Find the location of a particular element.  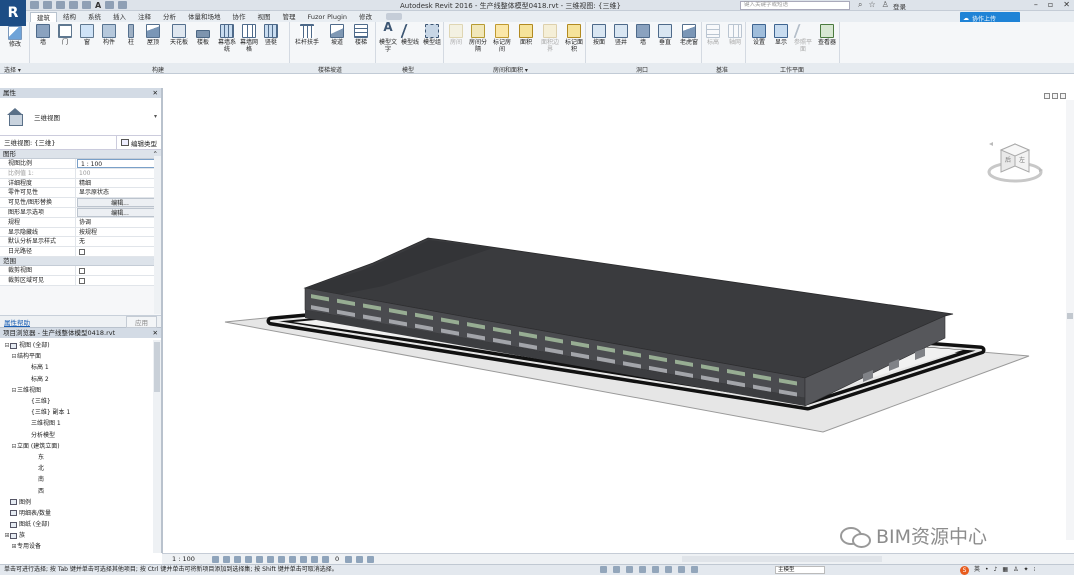

property-value: 精细 is located at coordinates (118, 183).